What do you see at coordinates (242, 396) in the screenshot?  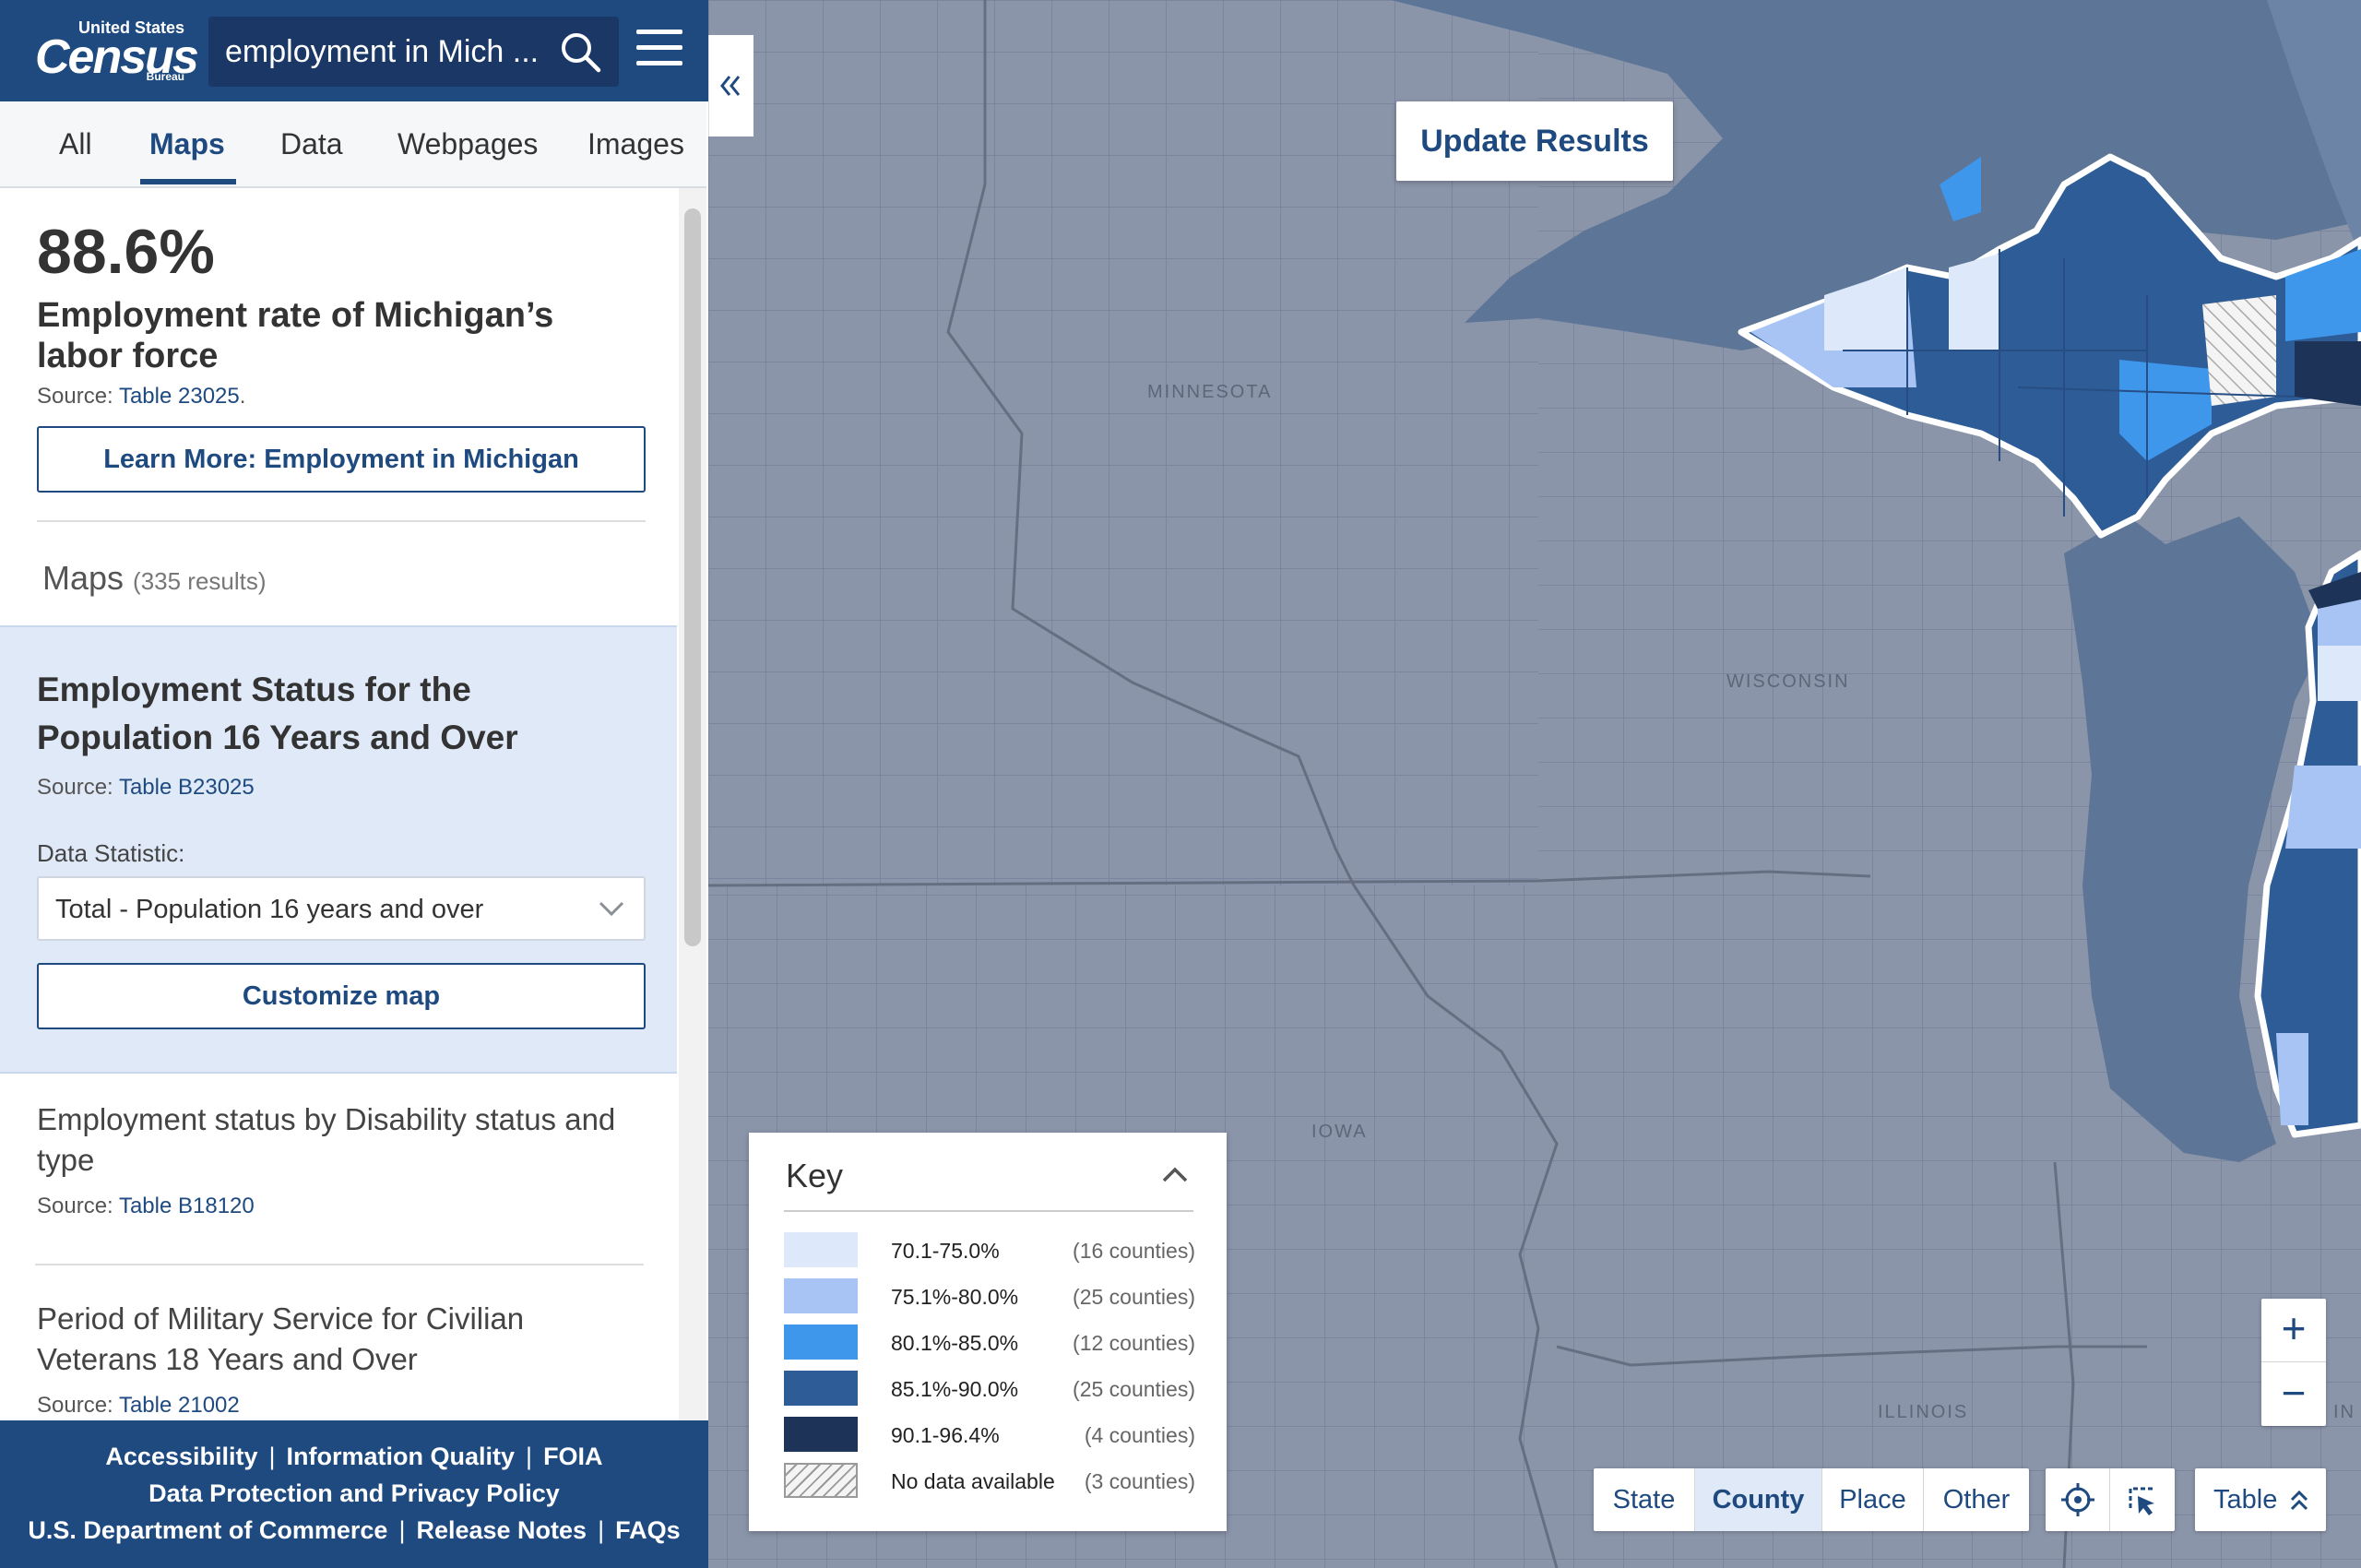 I see `source-suffix: .` at bounding box center [242, 396].